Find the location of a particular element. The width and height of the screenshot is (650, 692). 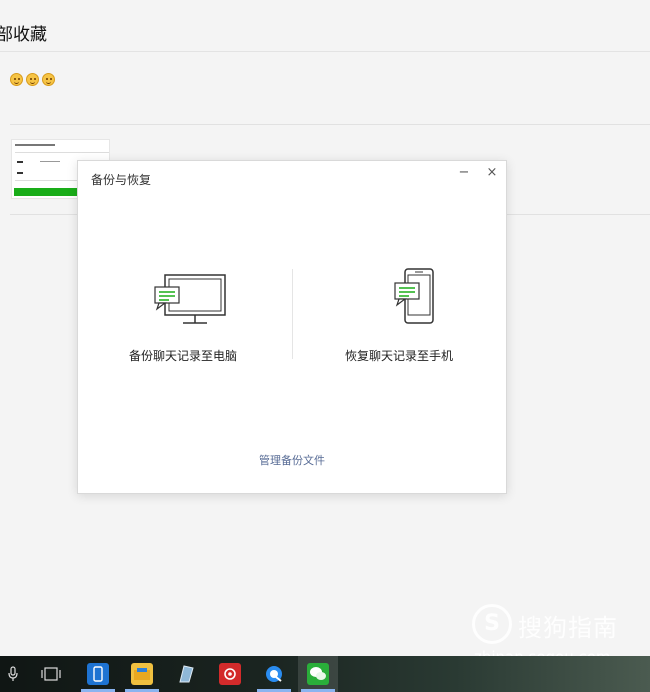

watermark-brand: 搜狗指南 is located at coordinates (568, 628).